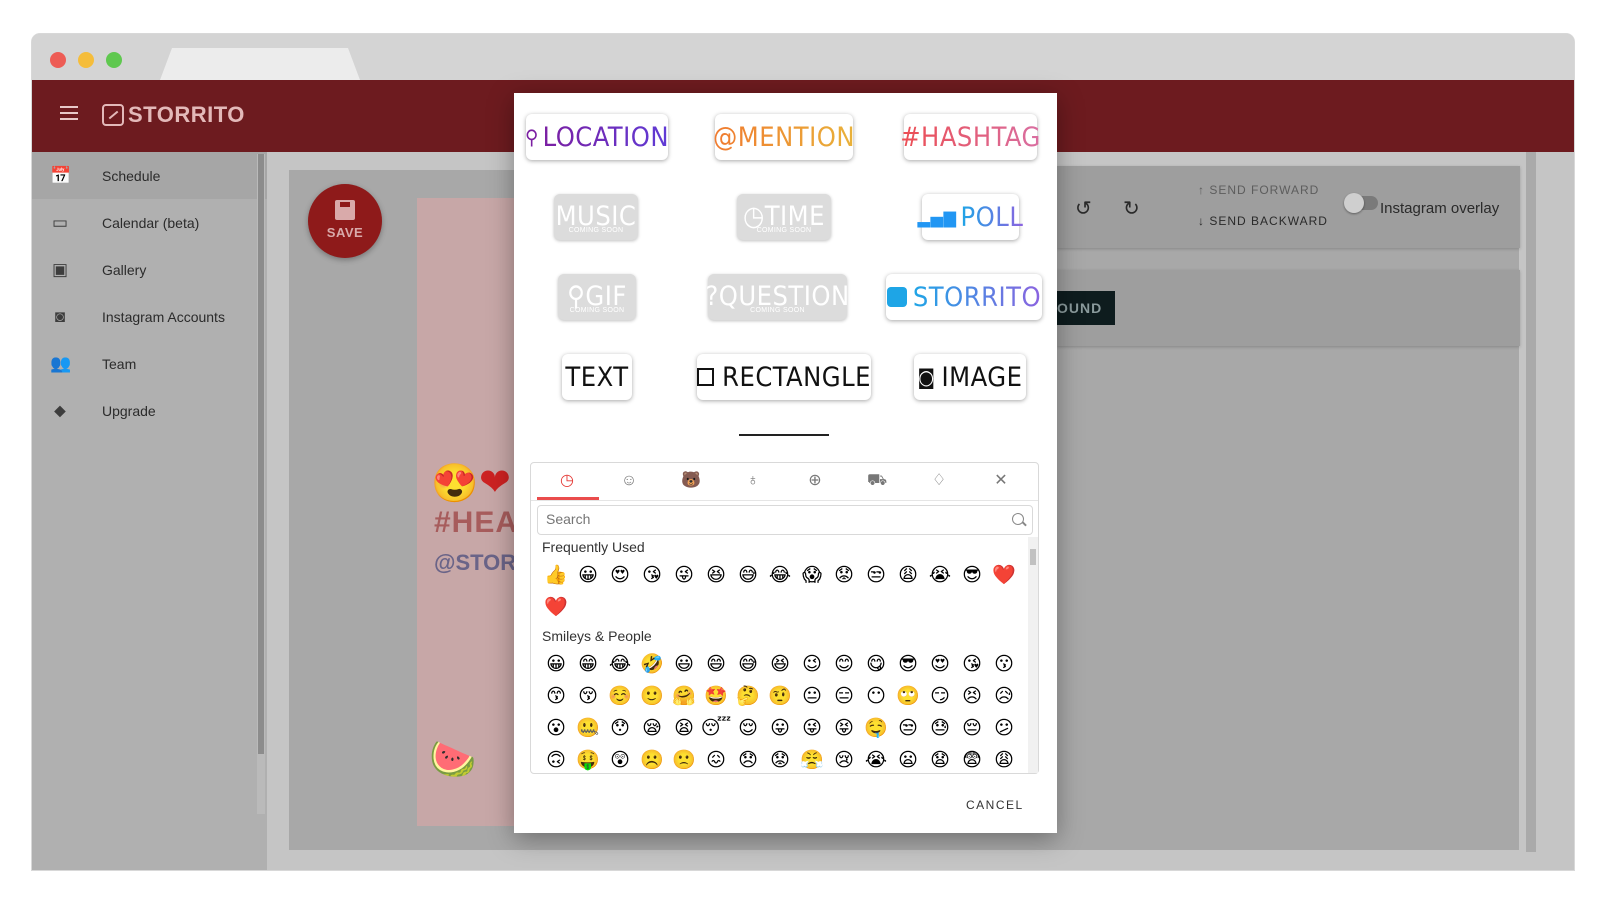  Describe the element at coordinates (86, 60) in the screenshot. I see `minimize-window-icon` at that location.